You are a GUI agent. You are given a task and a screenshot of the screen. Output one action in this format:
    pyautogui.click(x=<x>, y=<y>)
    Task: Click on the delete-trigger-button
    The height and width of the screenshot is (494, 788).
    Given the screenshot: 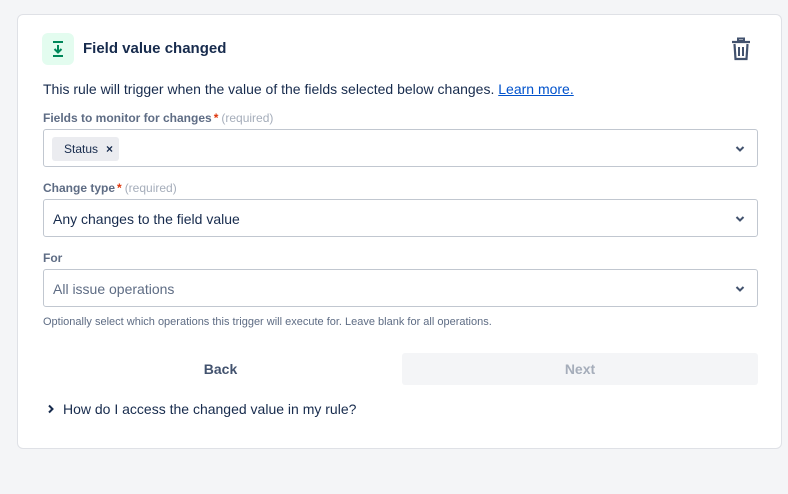 What is the action you would take?
    pyautogui.click(x=741, y=49)
    